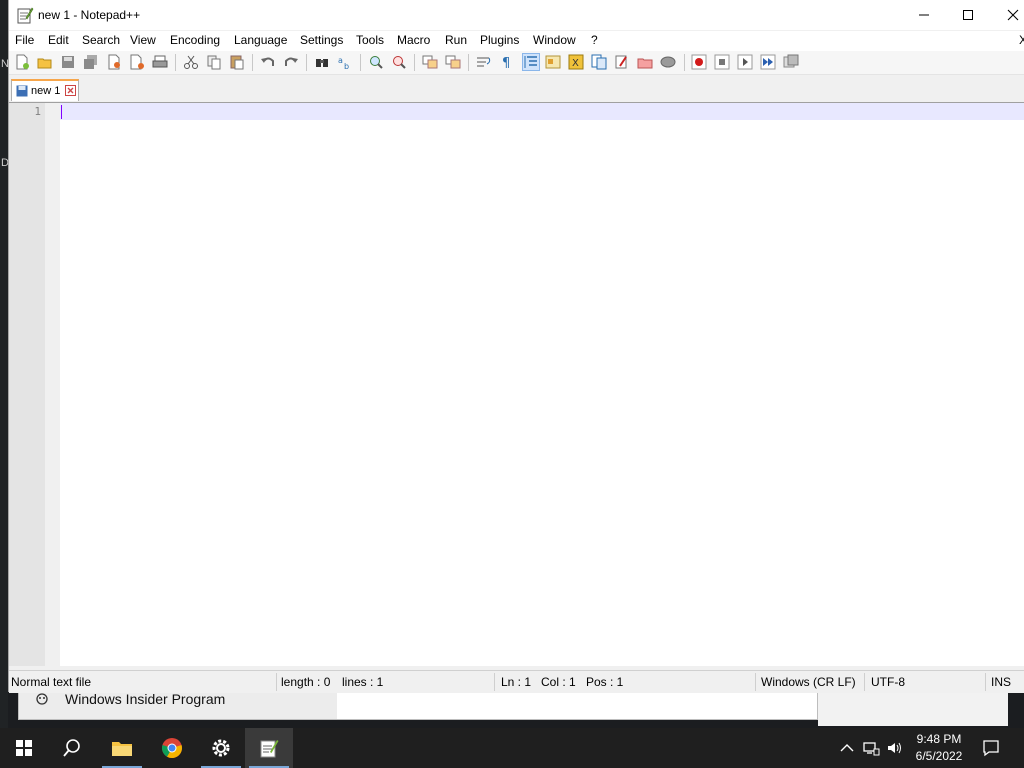 This screenshot has width=1024, height=768. I want to click on menu-settings: Settings, so click(321, 40).